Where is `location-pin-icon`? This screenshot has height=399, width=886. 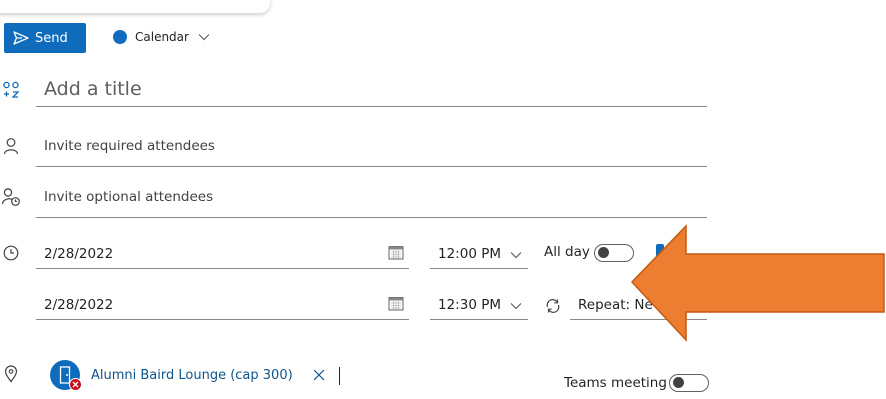 location-pin-icon is located at coordinates (11, 374).